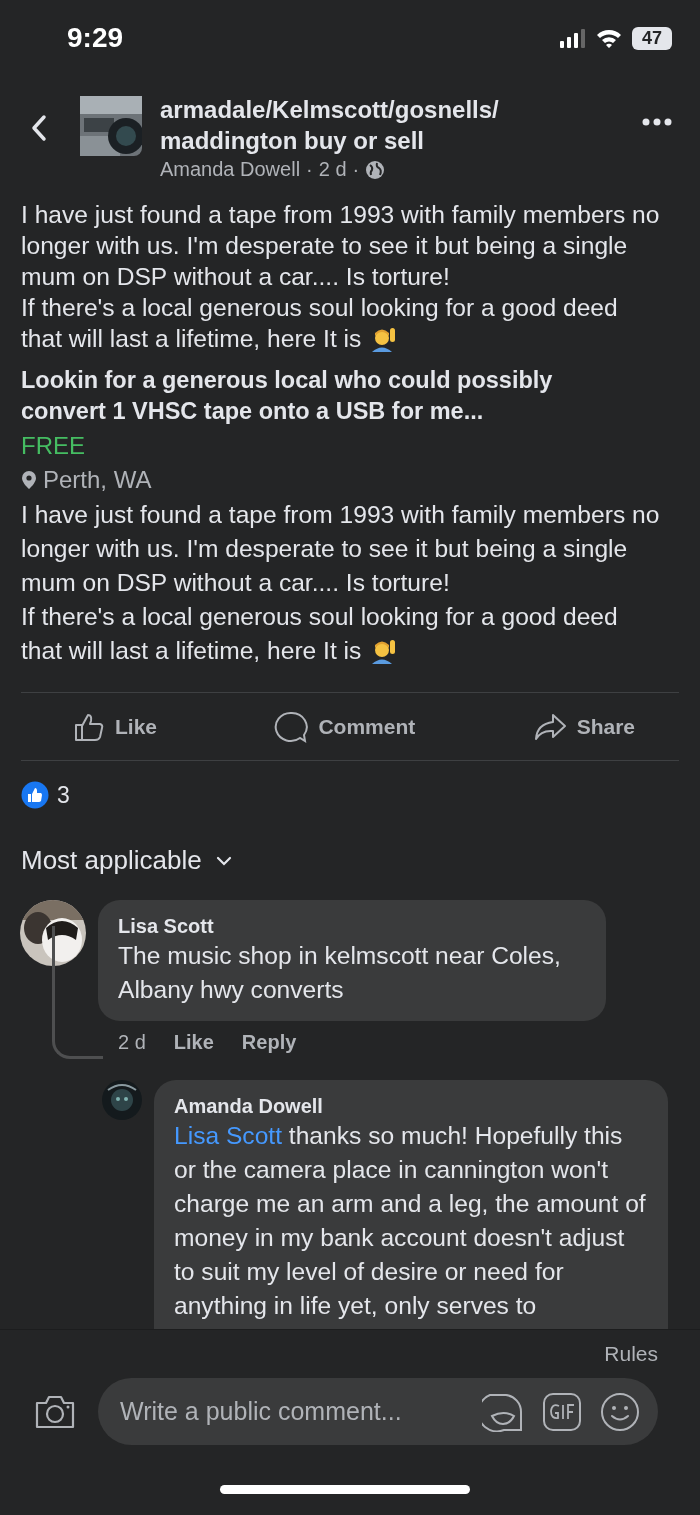 This screenshot has width=700, height=1515. What do you see at coordinates (652, 38) in the screenshot?
I see `battery-indicator: 47` at bounding box center [652, 38].